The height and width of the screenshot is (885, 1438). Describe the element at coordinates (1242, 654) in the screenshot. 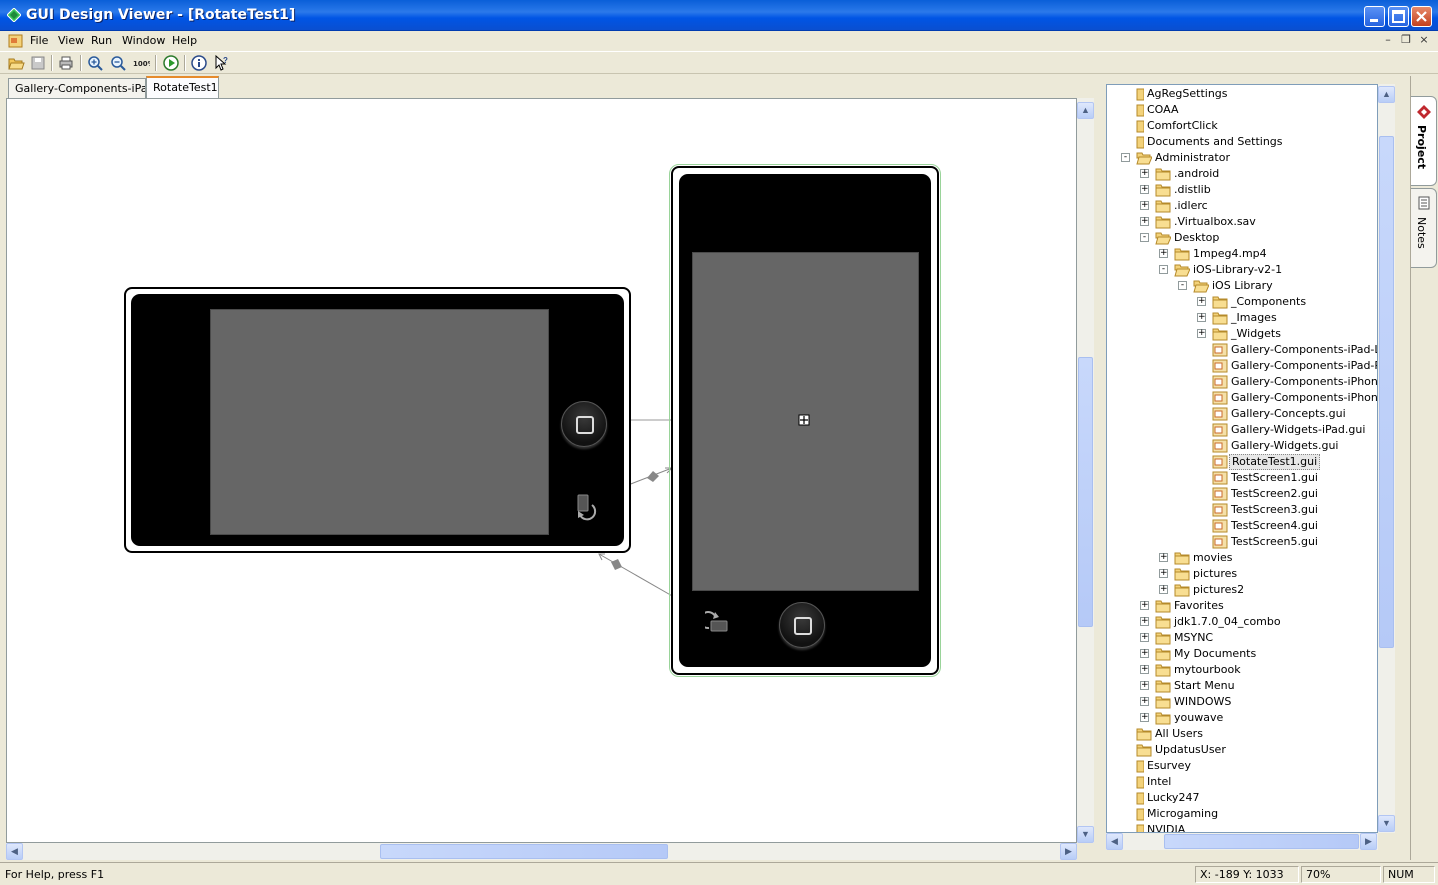

I see `tree-item: + My Documents` at that location.